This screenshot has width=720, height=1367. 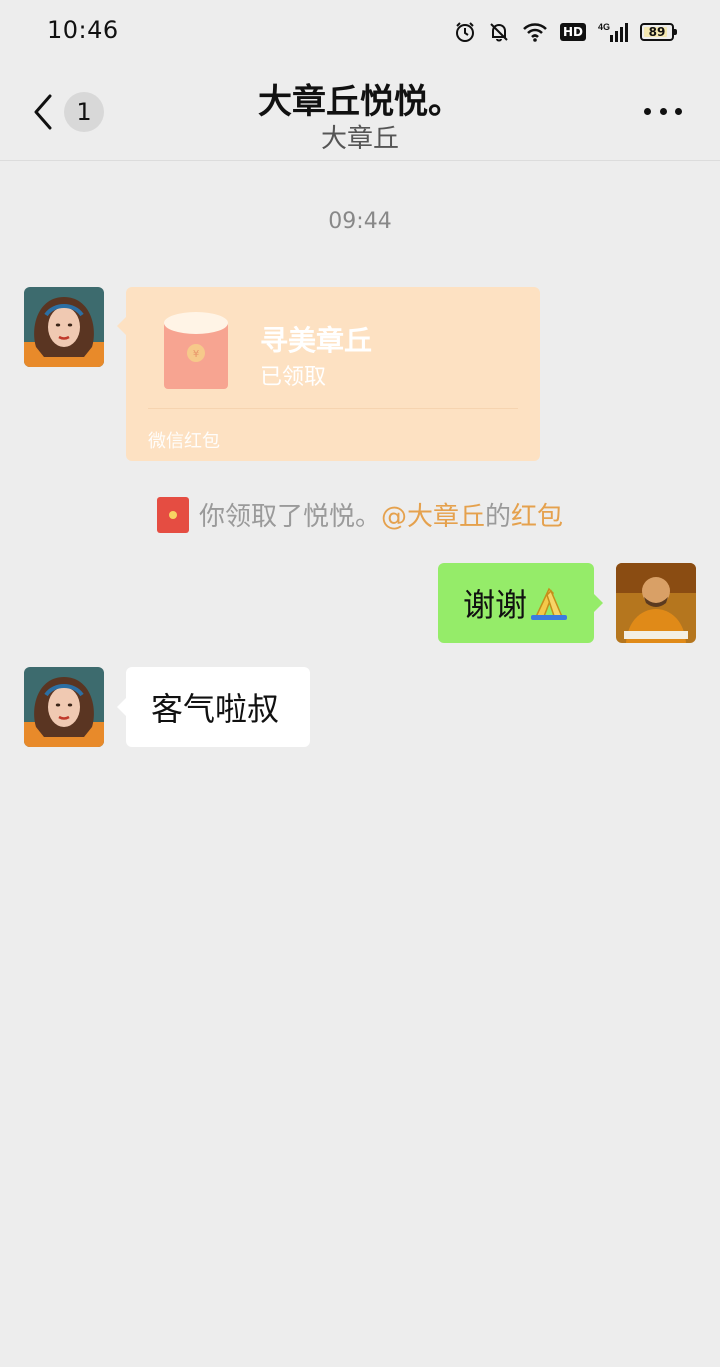 What do you see at coordinates (359, 139) in the screenshot?
I see `chat-subtitle: 大章丘` at bounding box center [359, 139].